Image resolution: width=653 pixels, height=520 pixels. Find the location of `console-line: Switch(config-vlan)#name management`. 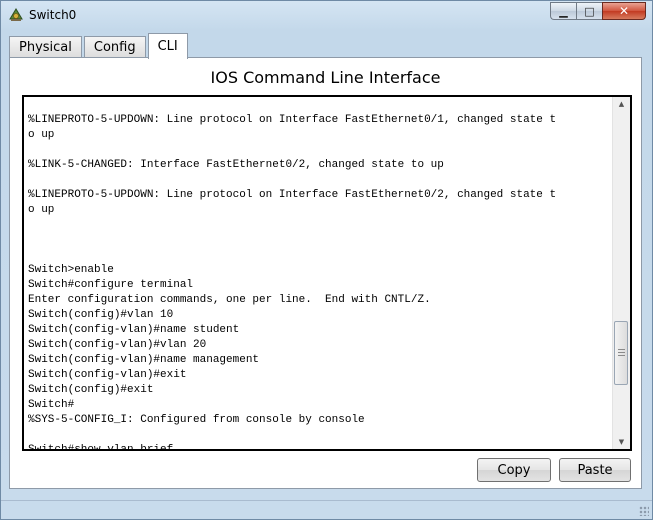

console-line: Switch(config-vlan)#name management is located at coordinates (144, 360).